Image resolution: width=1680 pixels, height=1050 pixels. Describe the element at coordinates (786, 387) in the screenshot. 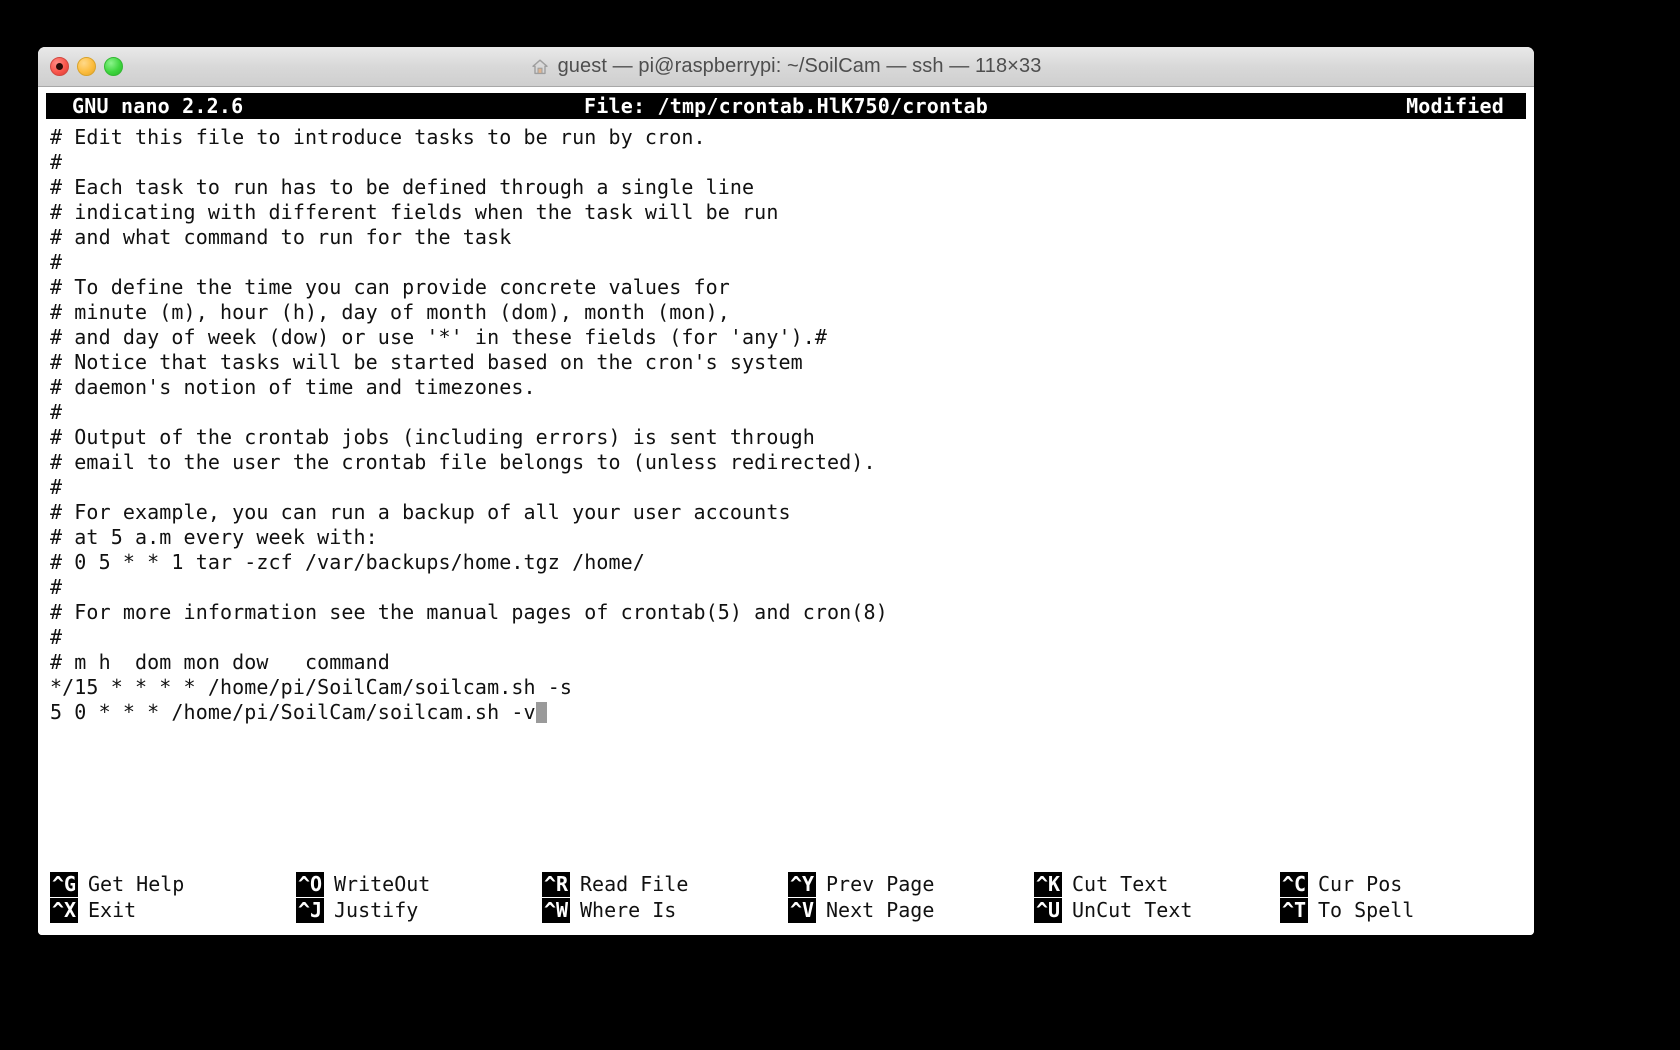

I see `editor-line: # daemon's notion of time and timezones.` at that location.